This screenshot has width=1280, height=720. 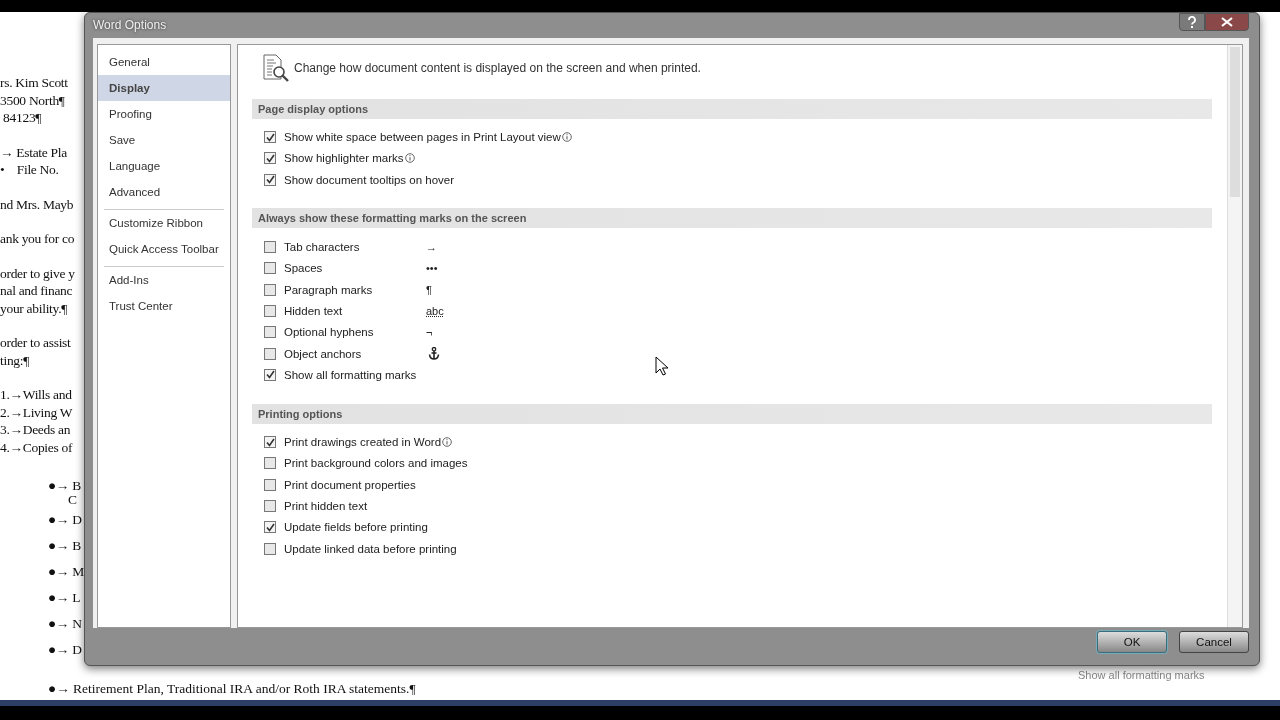 I want to click on document-text: rs. Kim Scott, so click(x=34, y=83).